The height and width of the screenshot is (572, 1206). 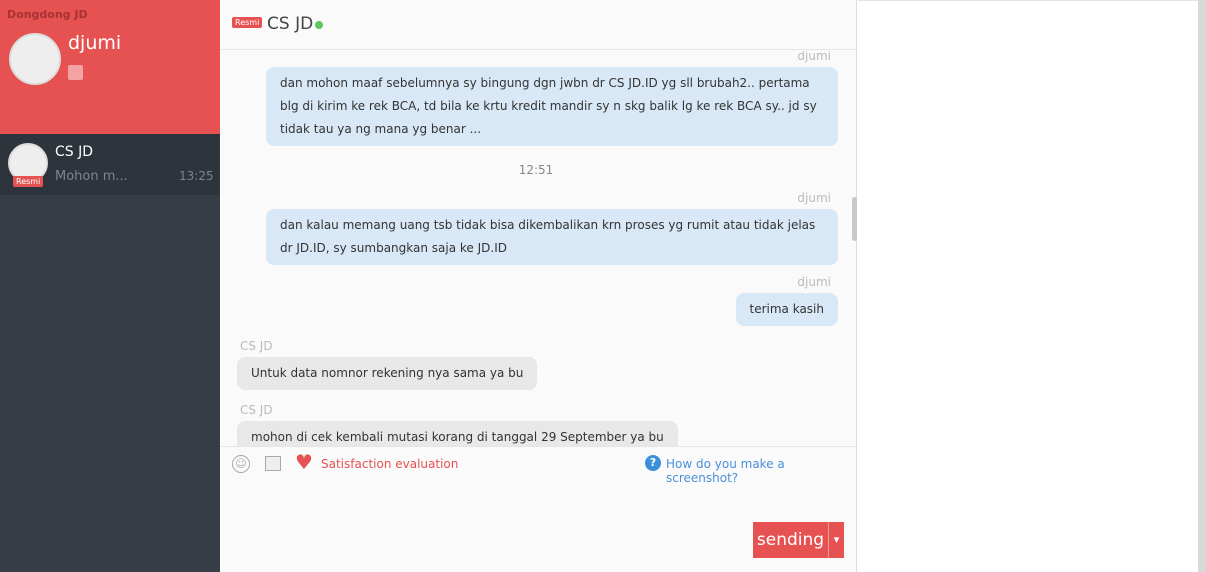 I want to click on send-button-group: sending ▾, so click(x=798, y=540).